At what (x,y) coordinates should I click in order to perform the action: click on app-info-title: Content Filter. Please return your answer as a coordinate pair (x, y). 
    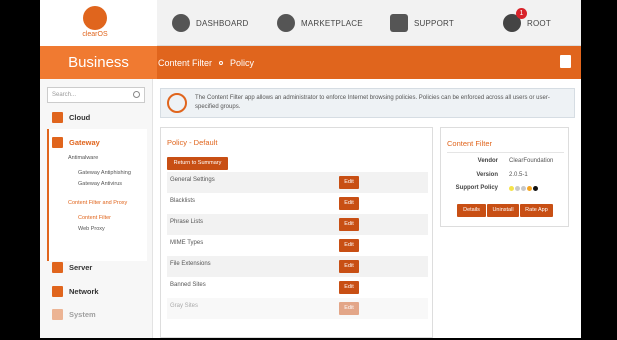
    Looking at the image, I should click on (470, 143).